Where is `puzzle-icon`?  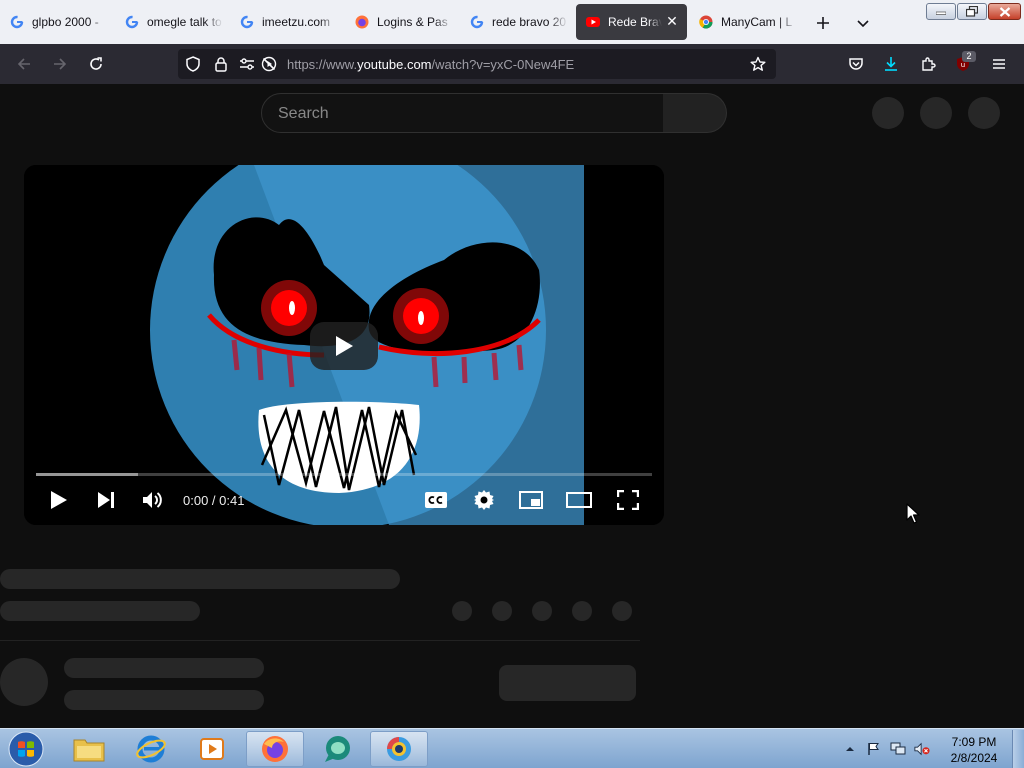
puzzle-icon is located at coordinates (929, 64).